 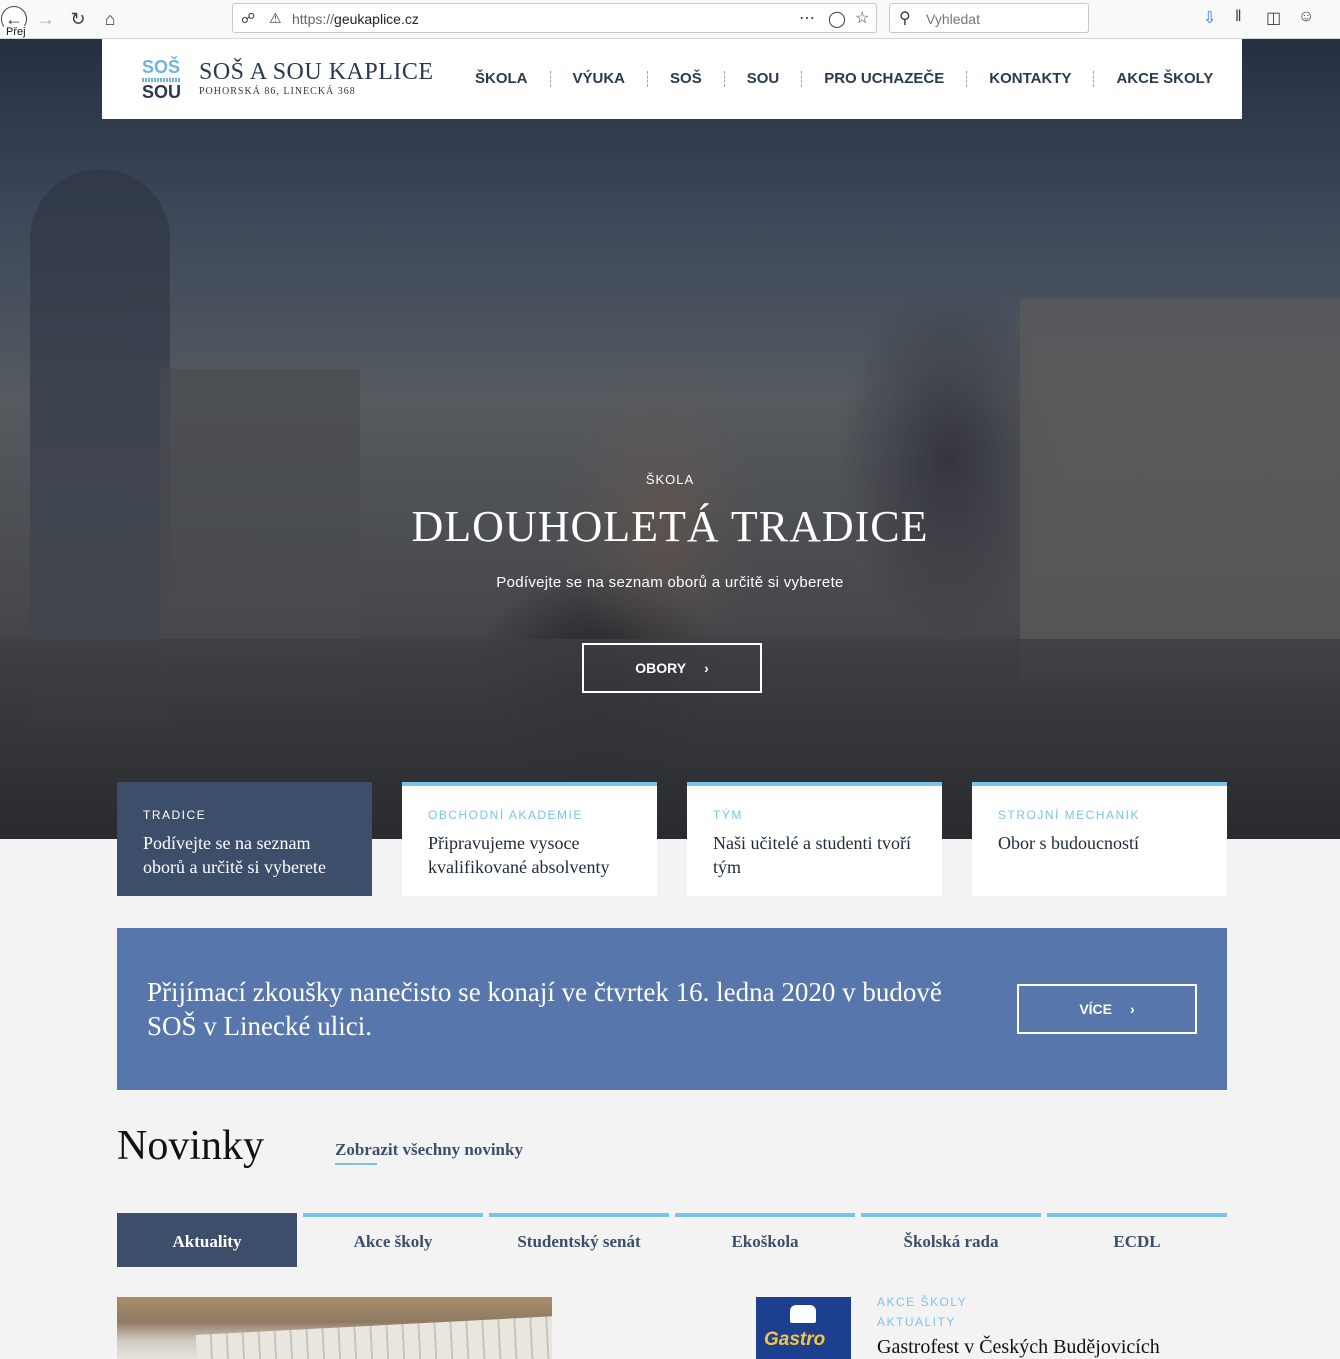 What do you see at coordinates (989, 18) in the screenshot?
I see `search-input: ⚲ Vyhledat` at bounding box center [989, 18].